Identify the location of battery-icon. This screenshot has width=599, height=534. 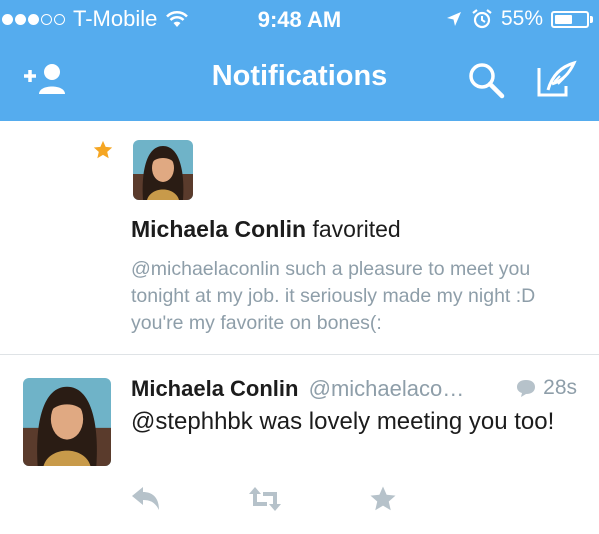
(570, 19).